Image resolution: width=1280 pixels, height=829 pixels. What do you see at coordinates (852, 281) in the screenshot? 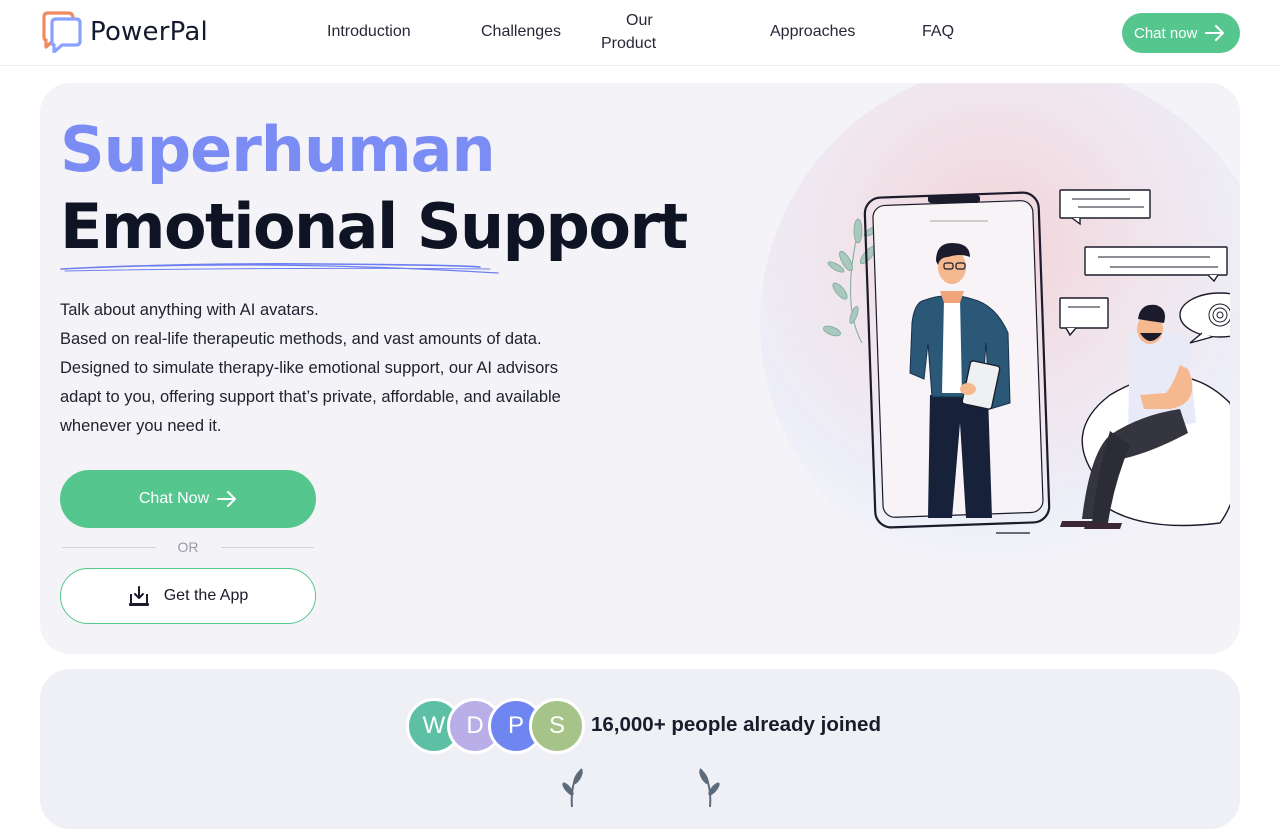
I see `plant-decoration` at bounding box center [852, 281].